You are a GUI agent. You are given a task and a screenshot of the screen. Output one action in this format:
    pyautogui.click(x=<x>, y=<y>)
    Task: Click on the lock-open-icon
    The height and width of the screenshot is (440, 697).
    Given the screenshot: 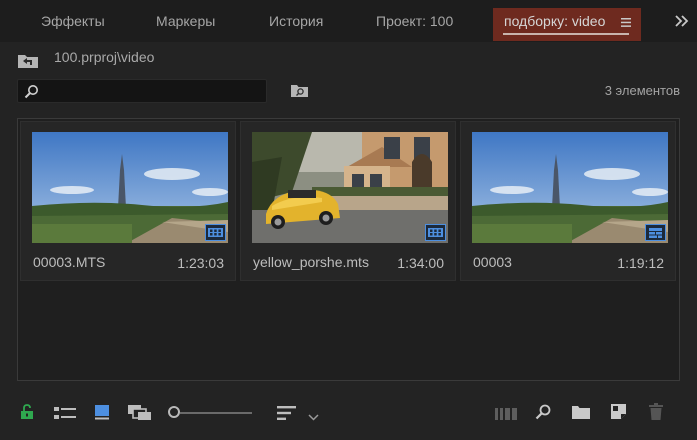 What is the action you would take?
    pyautogui.click(x=27, y=414)
    